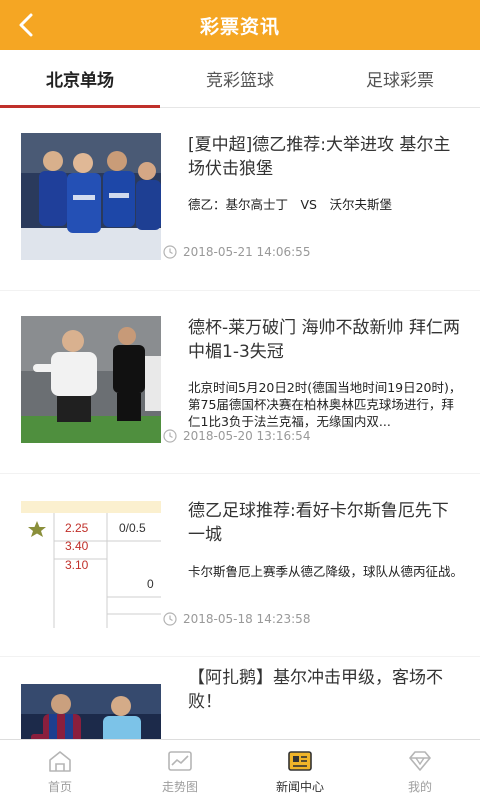 This screenshot has width=480, height=800. What do you see at coordinates (247, 619) in the screenshot?
I see `news-time-text: 2018-05-18 14:23:58` at bounding box center [247, 619].